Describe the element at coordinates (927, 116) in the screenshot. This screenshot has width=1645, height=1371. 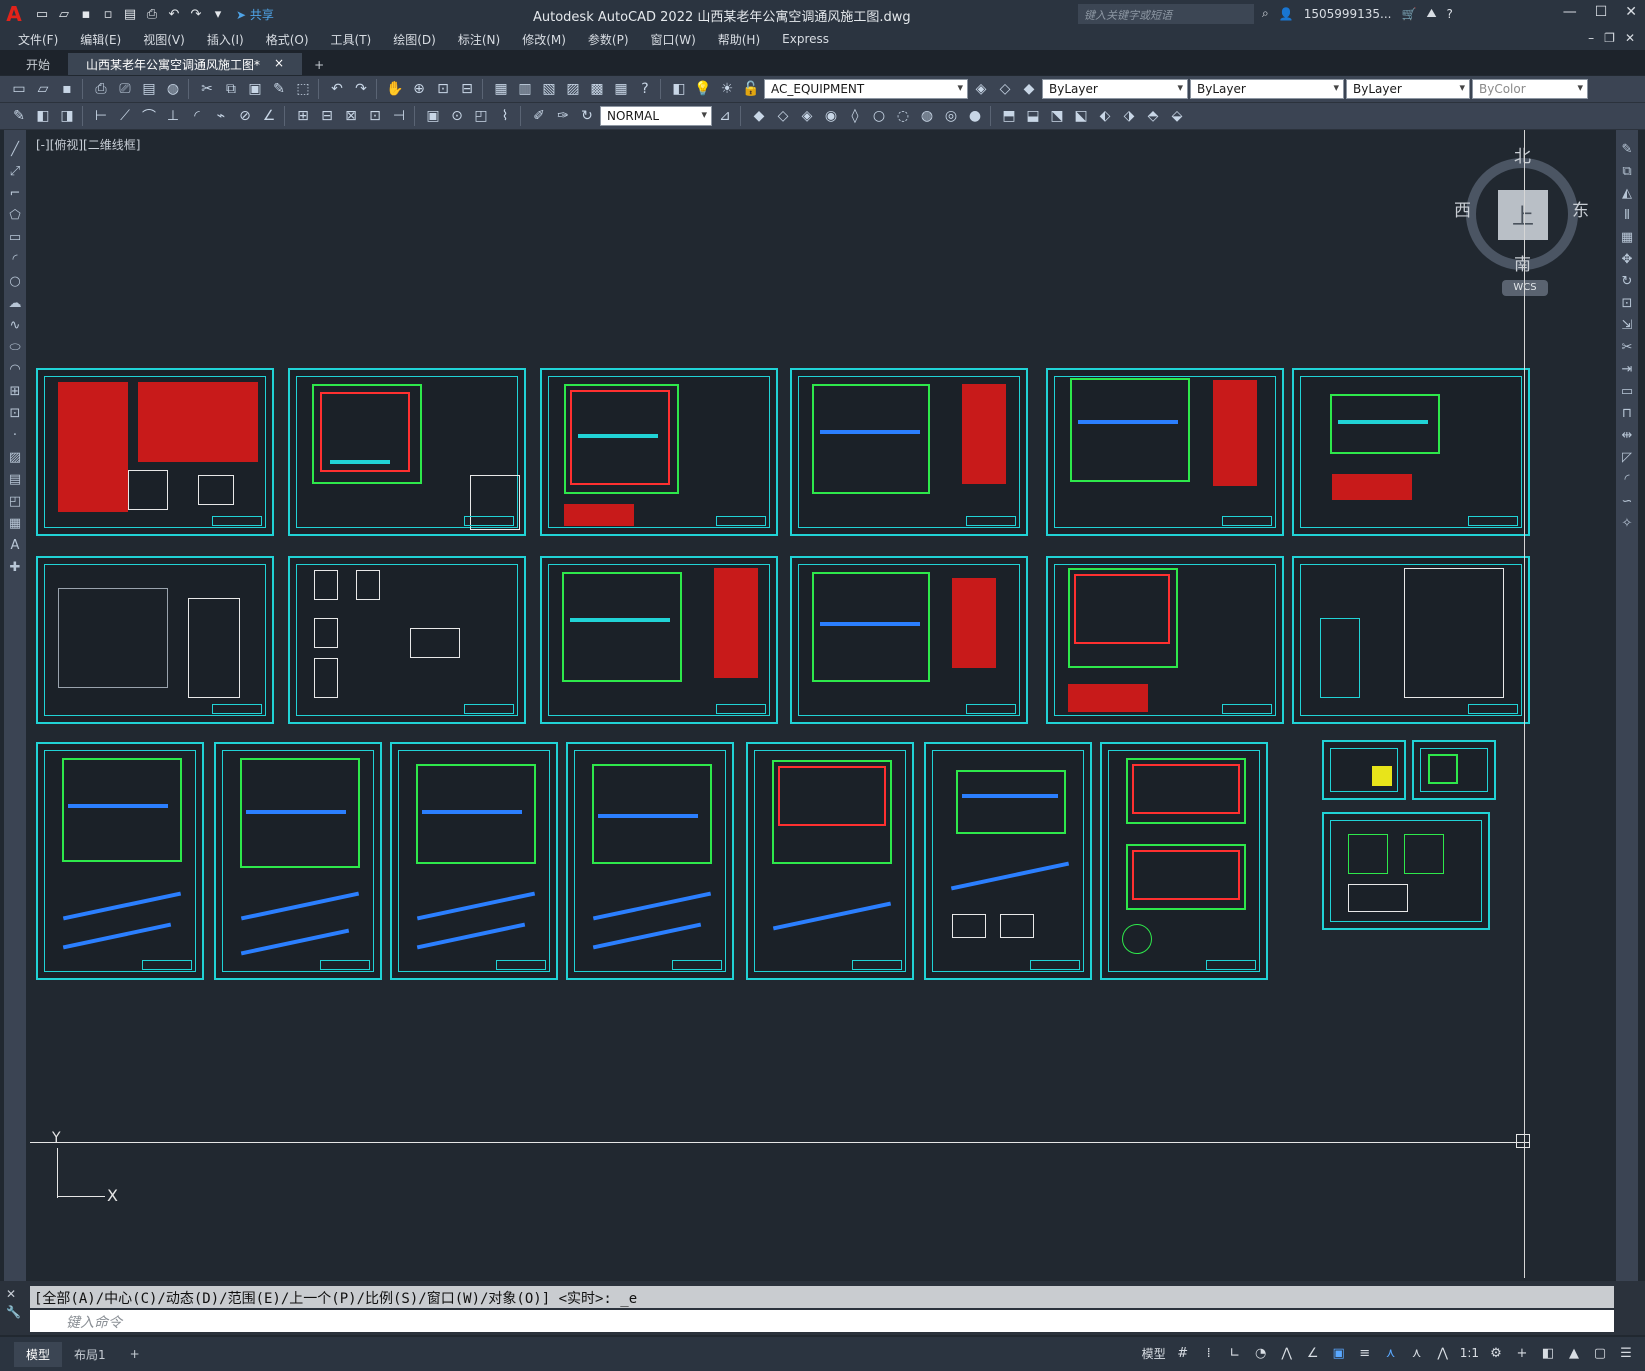
I see `view-se-icon: ◍` at that location.